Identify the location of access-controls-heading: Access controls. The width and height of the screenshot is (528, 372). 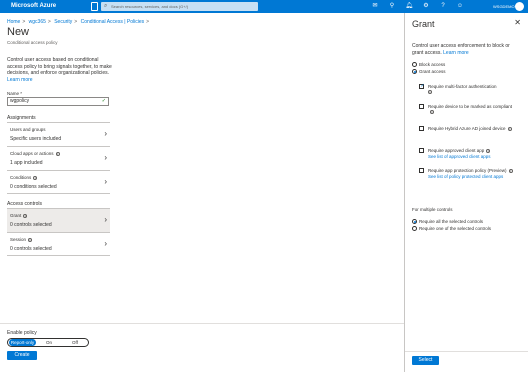
(25, 204).